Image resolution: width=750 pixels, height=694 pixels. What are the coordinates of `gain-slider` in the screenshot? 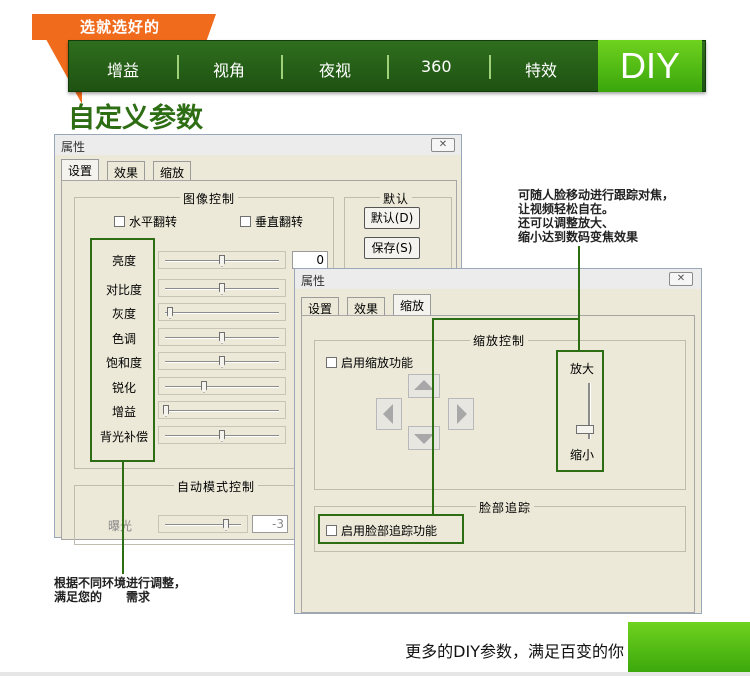 It's located at (222, 410).